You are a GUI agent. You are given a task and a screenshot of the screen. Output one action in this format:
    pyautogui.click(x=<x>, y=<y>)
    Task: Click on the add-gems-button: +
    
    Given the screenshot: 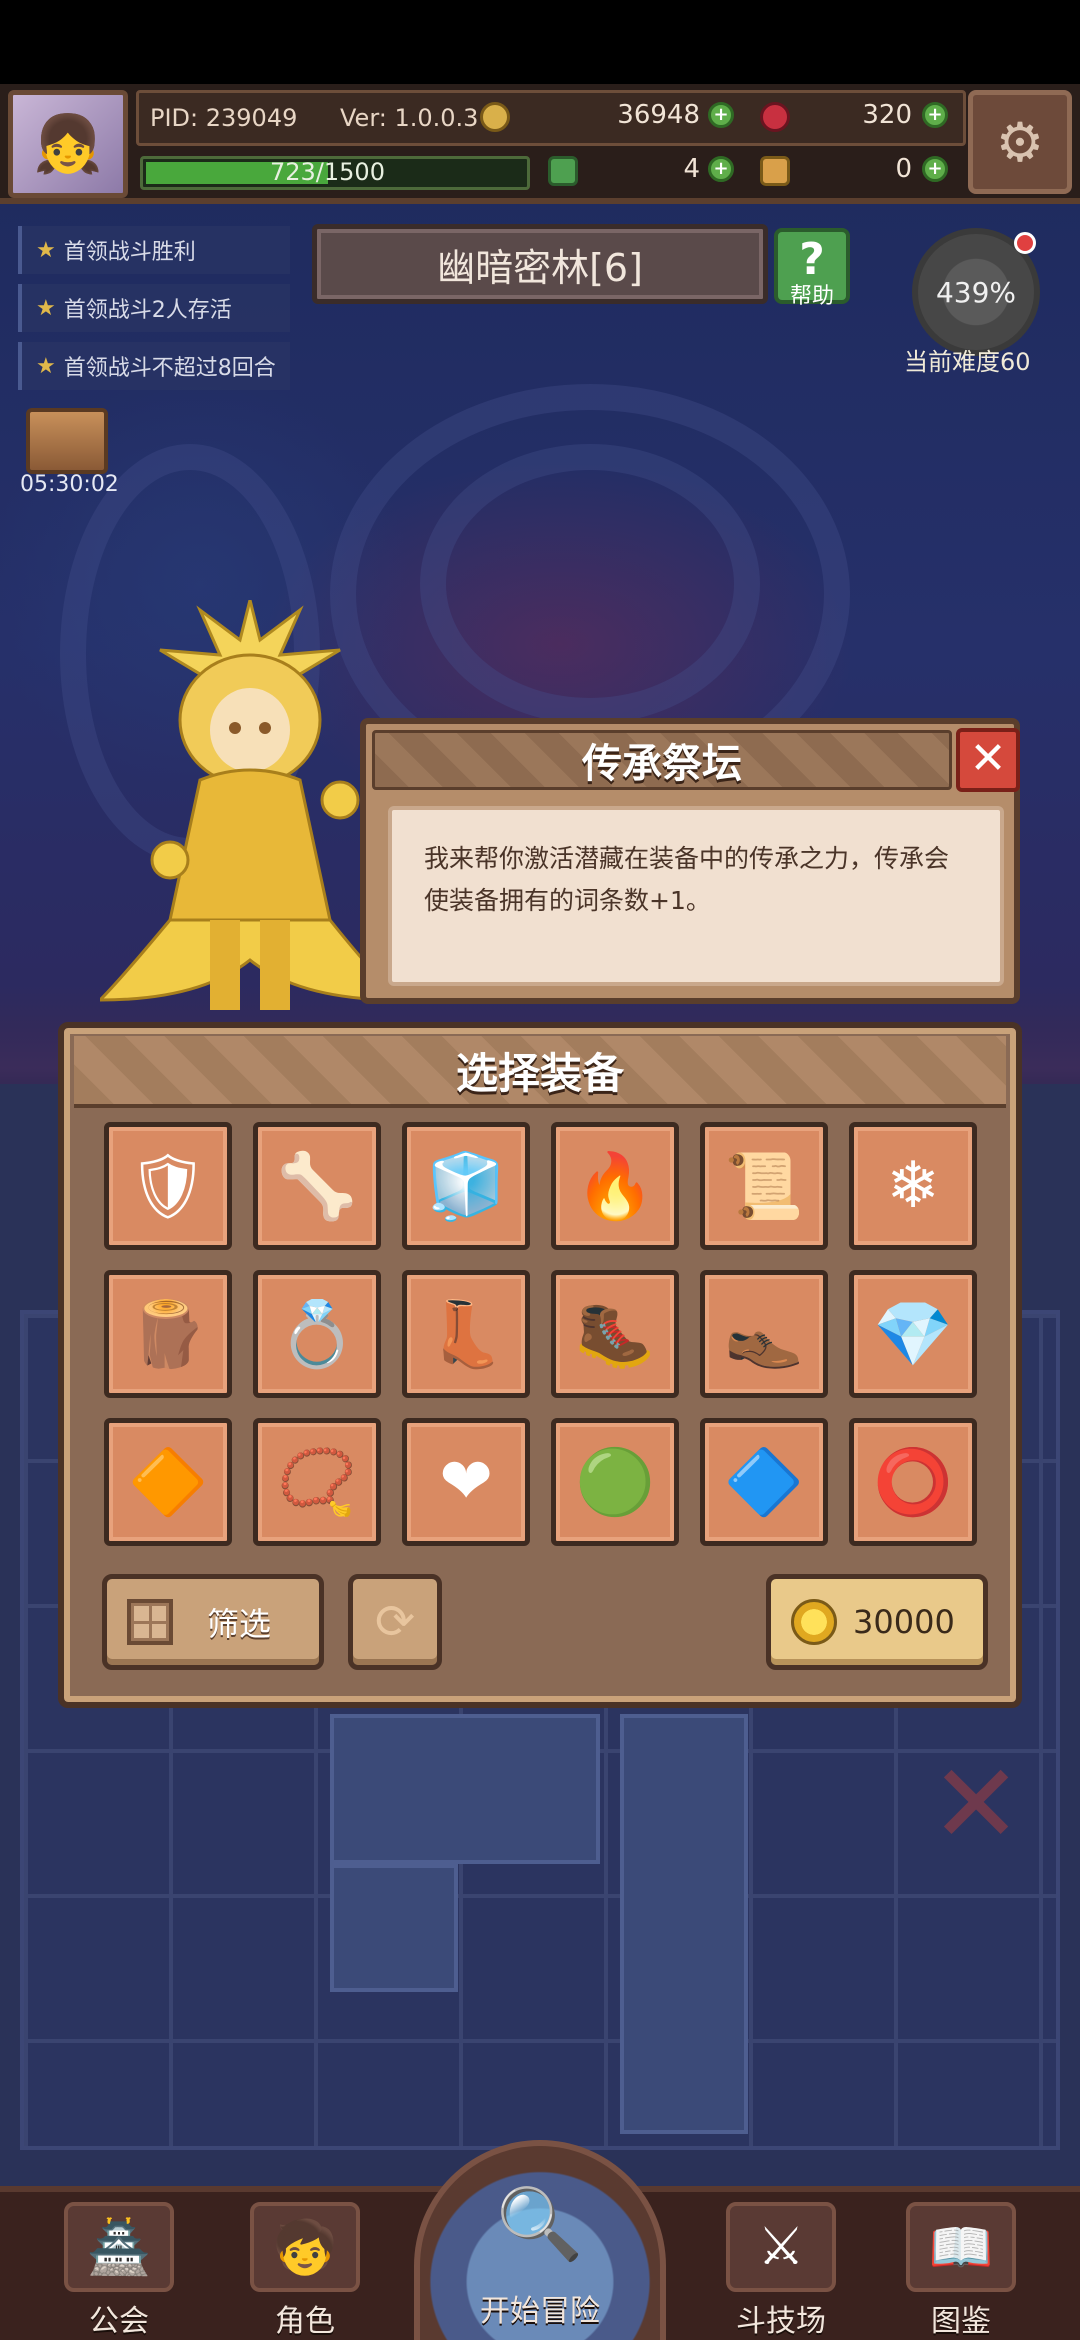 What is the action you would take?
    pyautogui.click(x=935, y=115)
    